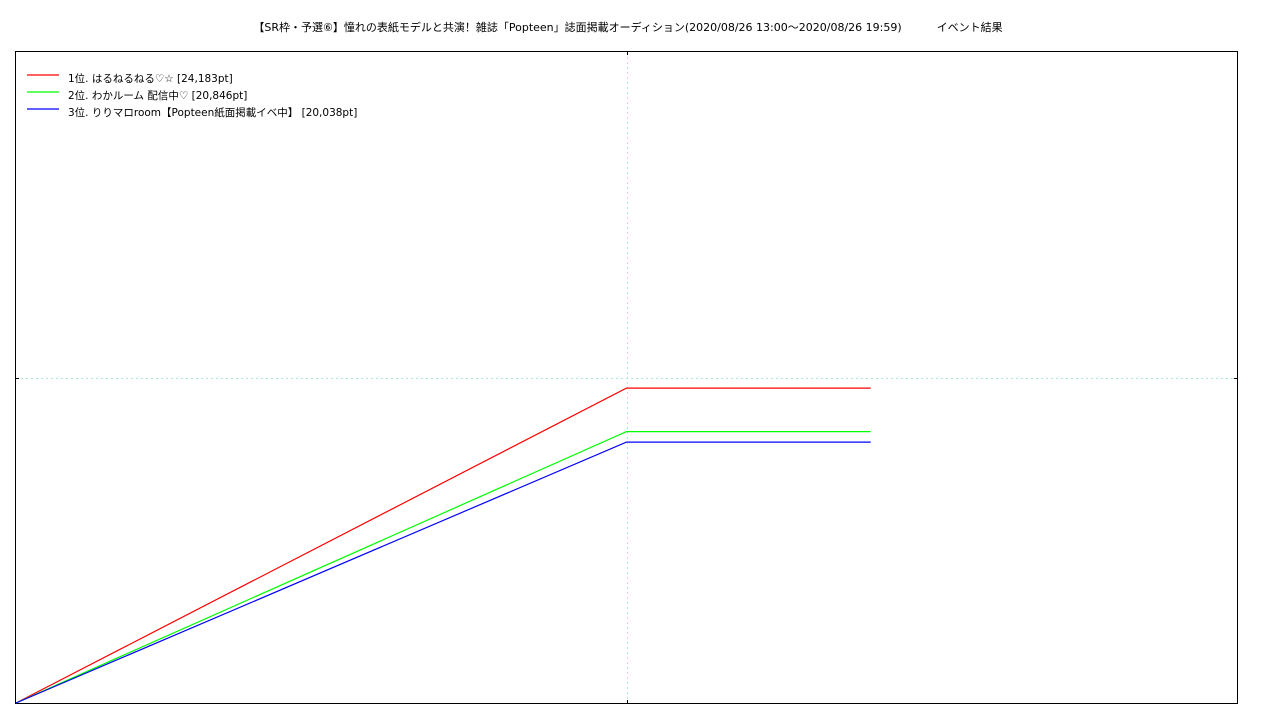 Image resolution: width=1280 pixels, height=720 pixels. What do you see at coordinates (157, 95) in the screenshot?
I see `legend-label-2: 2位. わかルーム 配信中♡ [20,846pt]` at bounding box center [157, 95].